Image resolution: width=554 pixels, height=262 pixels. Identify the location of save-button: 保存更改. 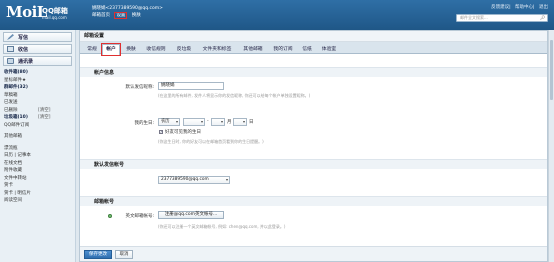
(98, 254).